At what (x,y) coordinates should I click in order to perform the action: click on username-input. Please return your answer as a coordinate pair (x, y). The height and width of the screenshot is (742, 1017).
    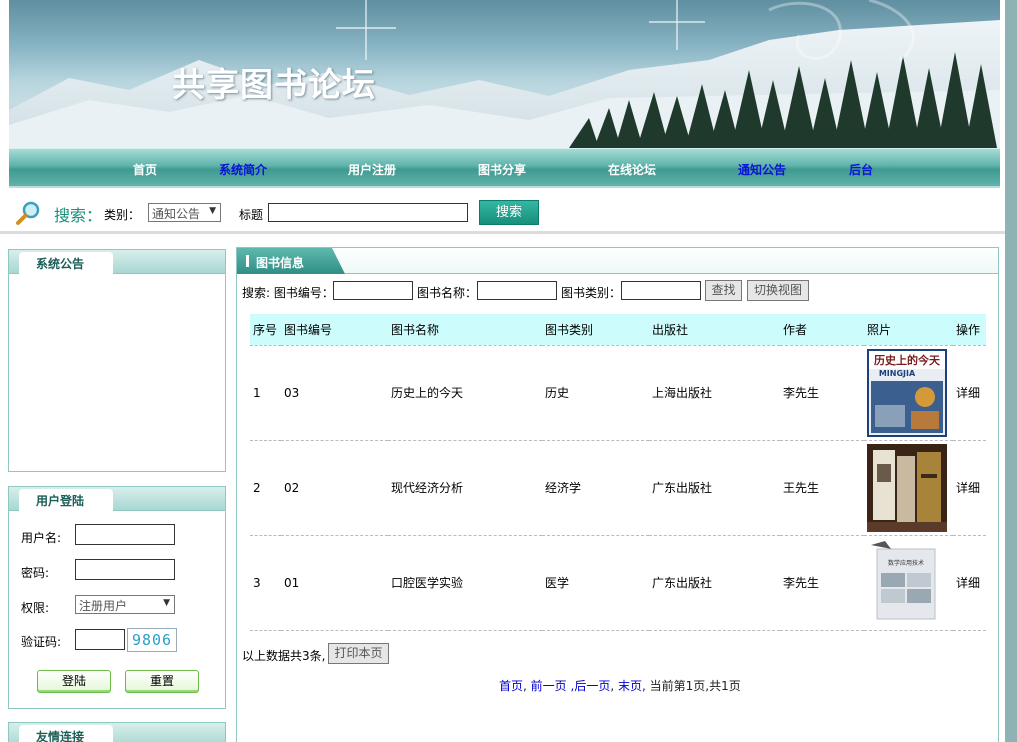
    Looking at the image, I should click on (125, 534).